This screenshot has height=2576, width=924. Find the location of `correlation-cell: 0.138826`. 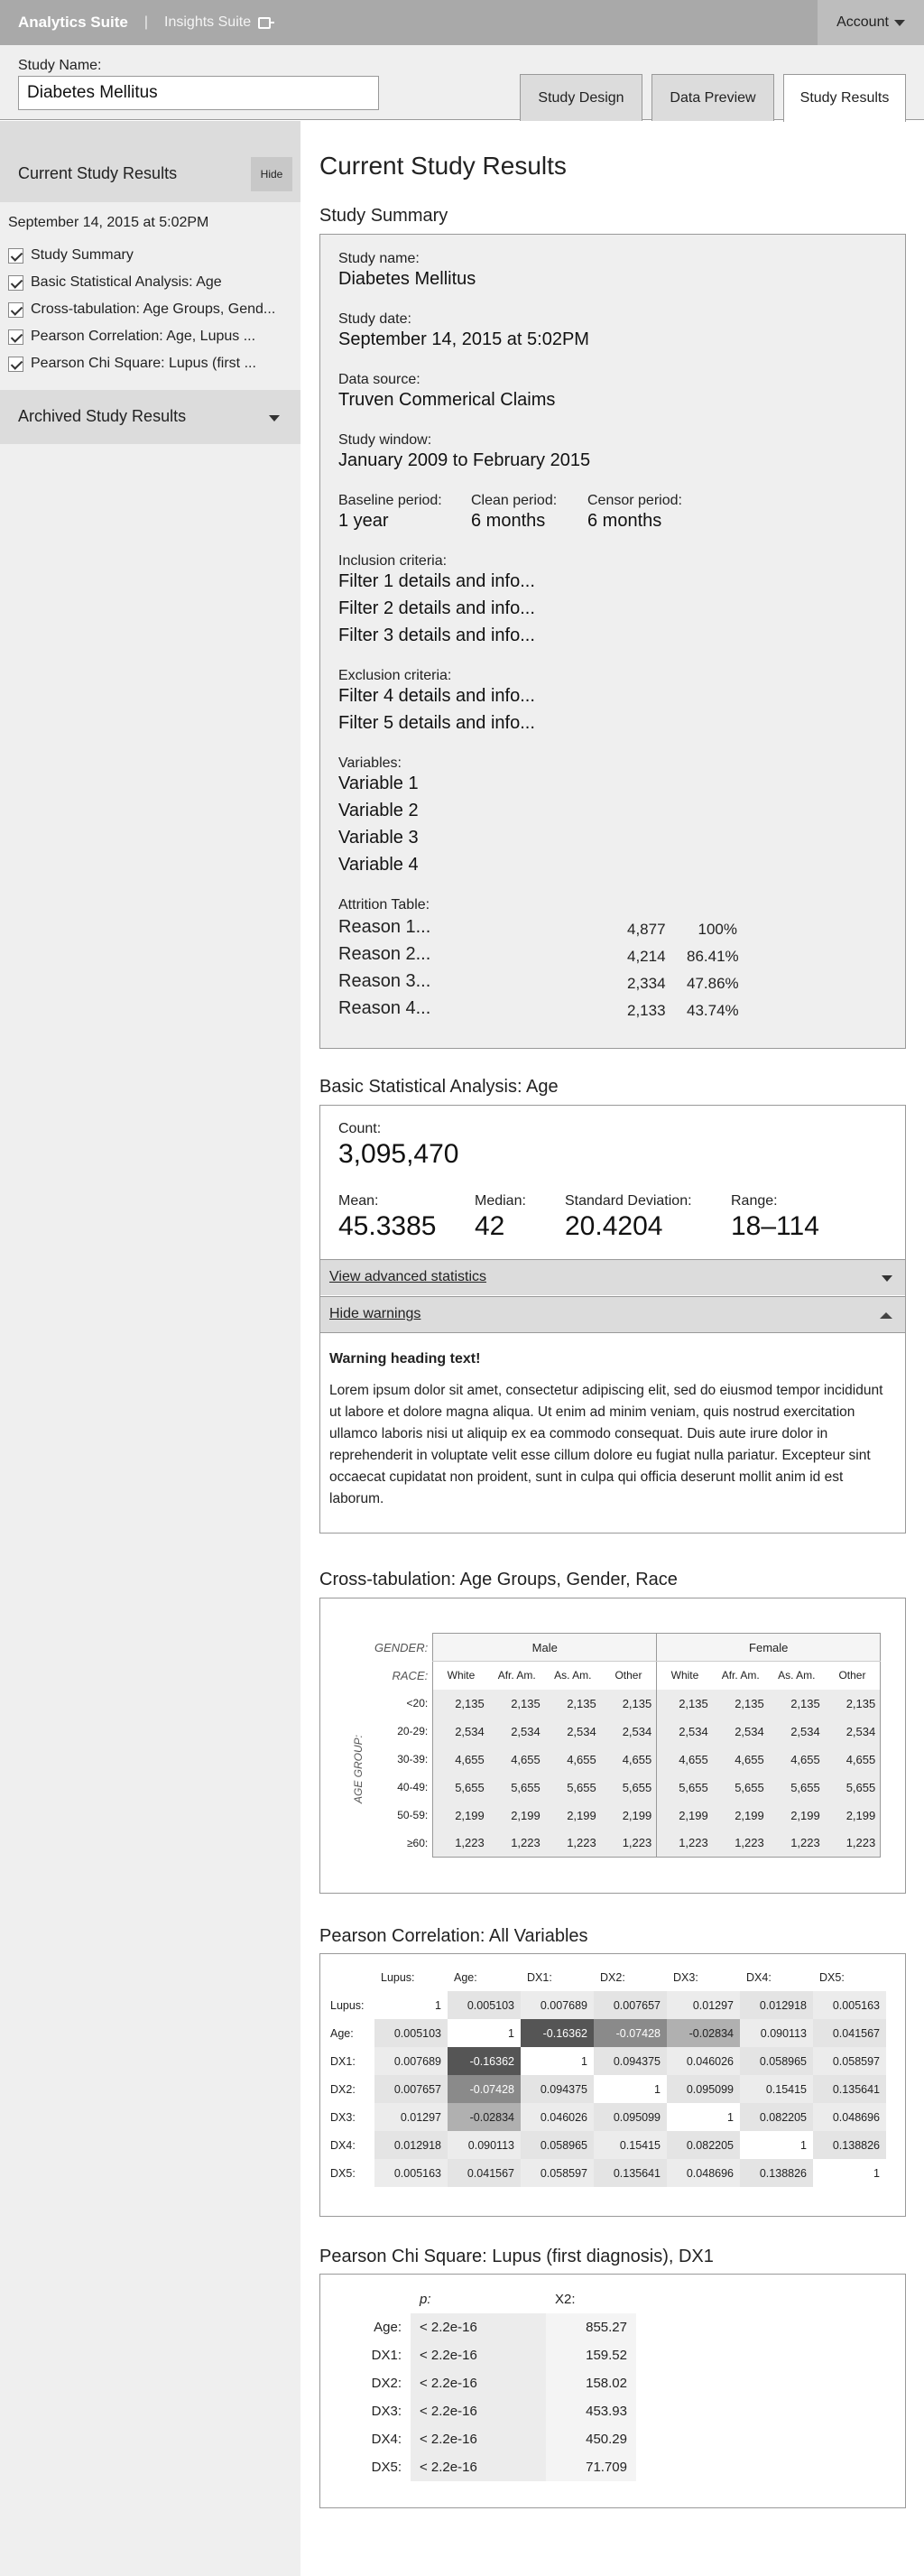

correlation-cell: 0.138826 is located at coordinates (776, 2173).